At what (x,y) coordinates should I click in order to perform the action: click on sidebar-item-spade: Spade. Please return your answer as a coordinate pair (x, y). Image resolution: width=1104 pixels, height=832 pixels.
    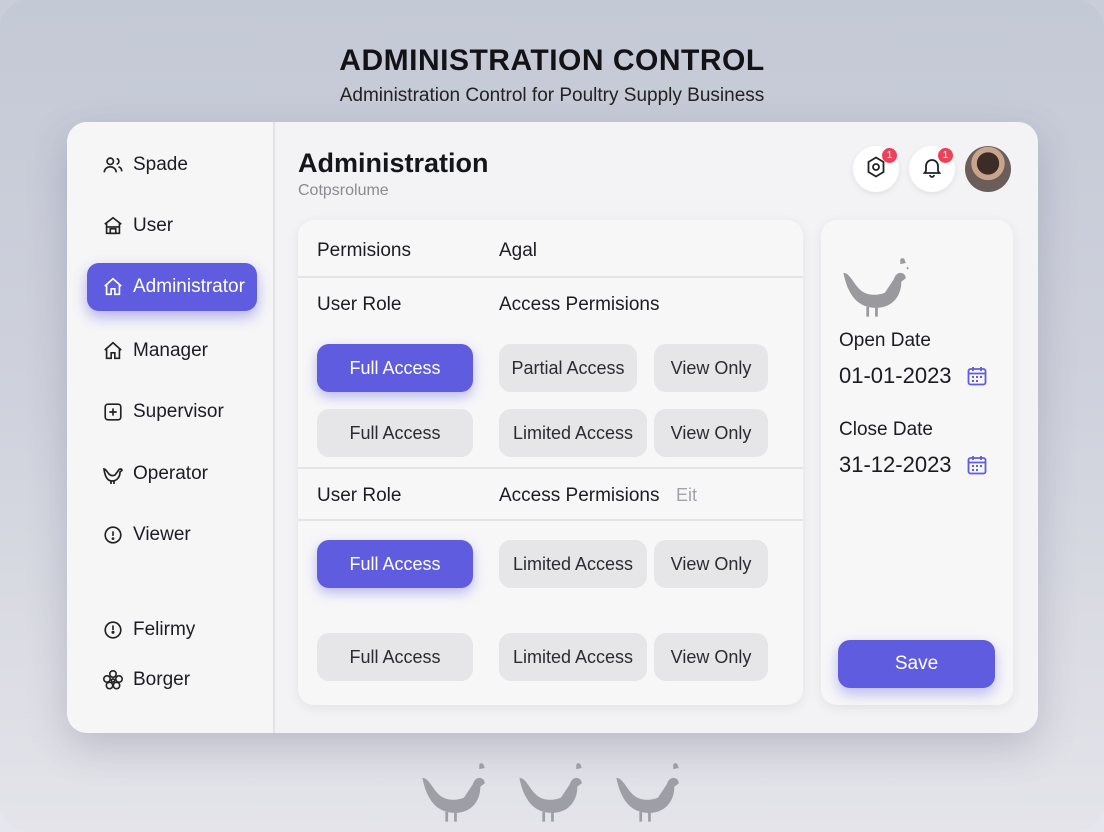
    Looking at the image, I should click on (172, 165).